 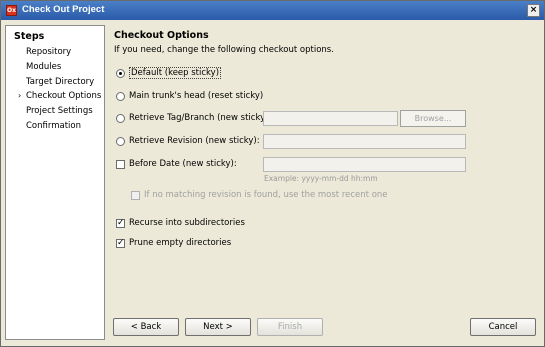 I want to click on before-date-checkbox, so click(x=120, y=164).